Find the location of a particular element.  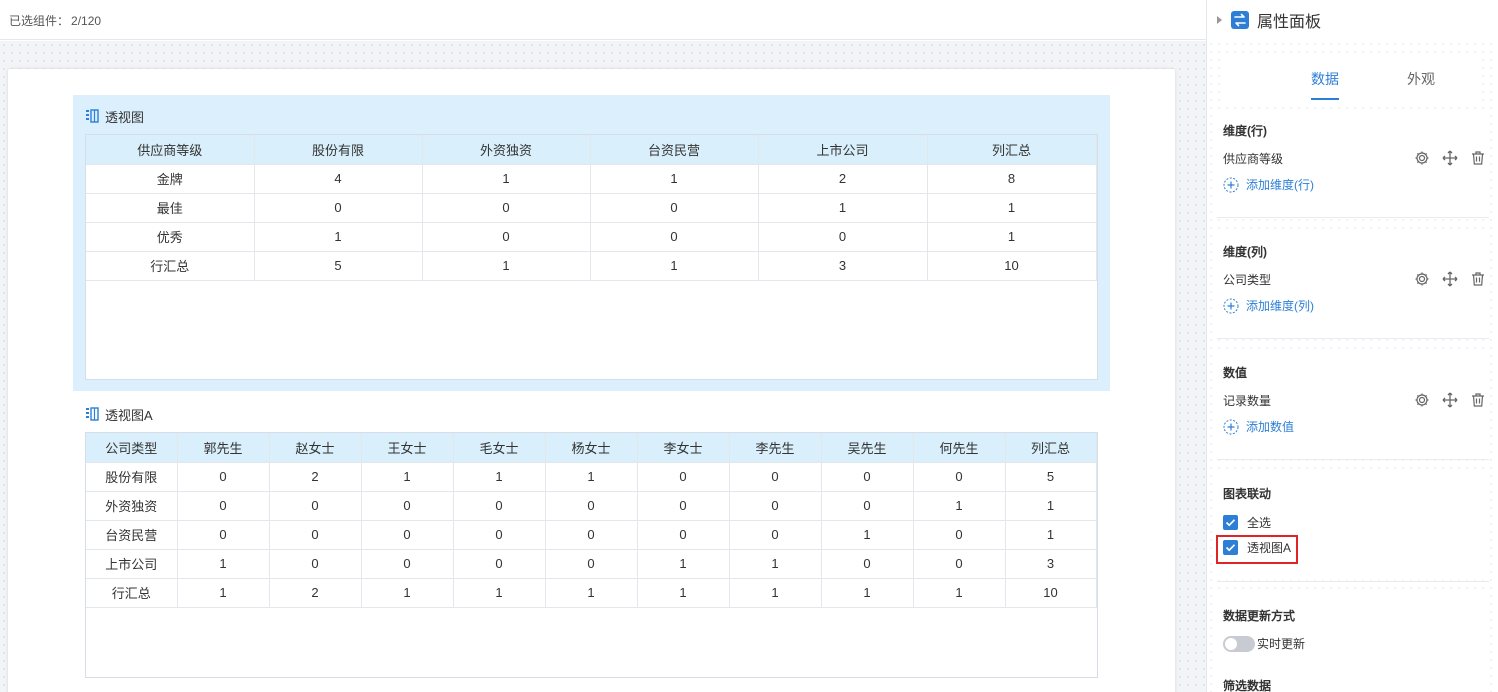

tab-appearance: 外观 is located at coordinates (1421, 79).